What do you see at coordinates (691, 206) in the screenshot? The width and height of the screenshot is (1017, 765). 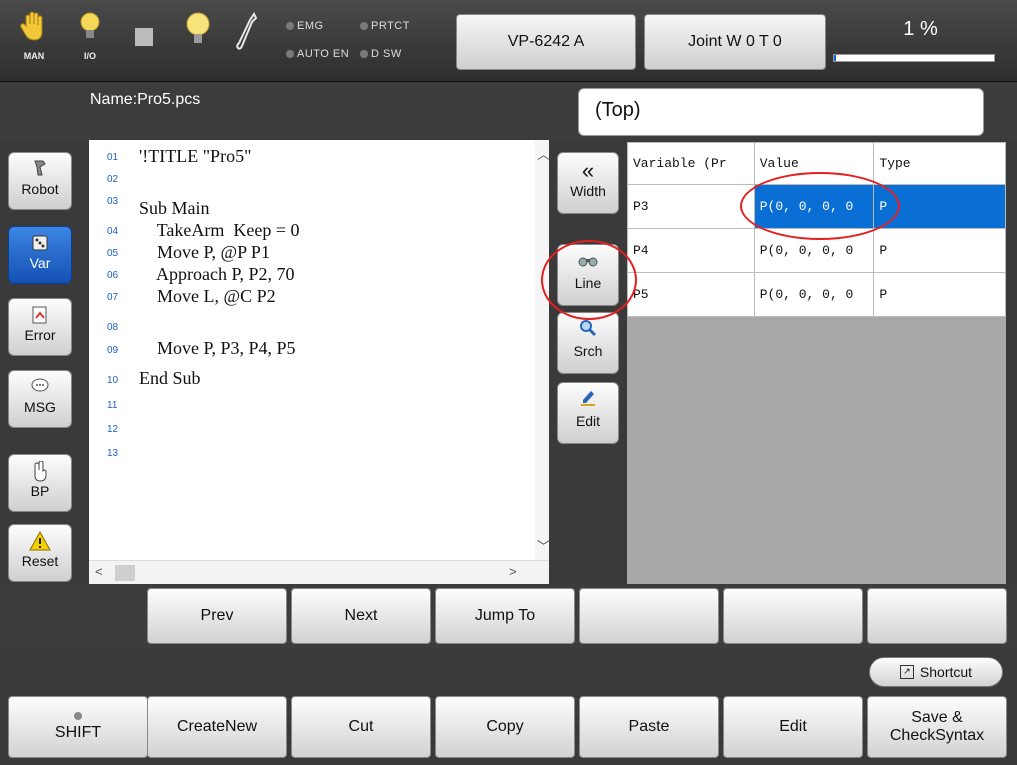 I see `variable-name-cell: P3` at bounding box center [691, 206].